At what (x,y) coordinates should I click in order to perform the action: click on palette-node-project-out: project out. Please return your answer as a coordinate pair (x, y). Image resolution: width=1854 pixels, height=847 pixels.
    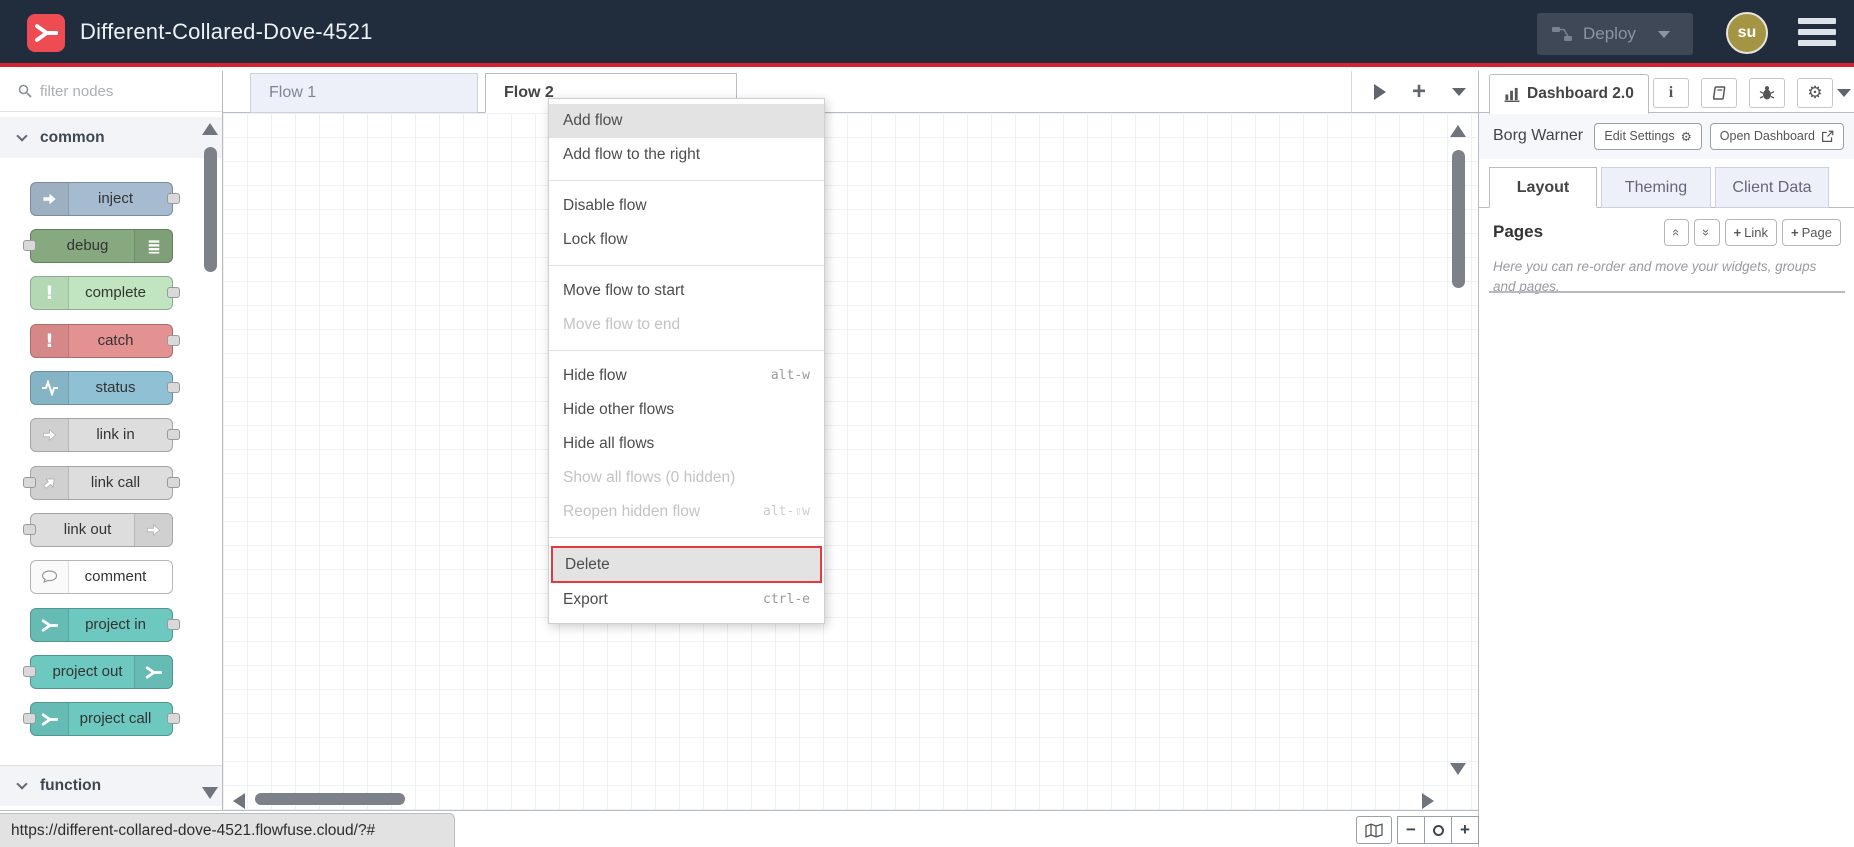
    Looking at the image, I should click on (98, 672).